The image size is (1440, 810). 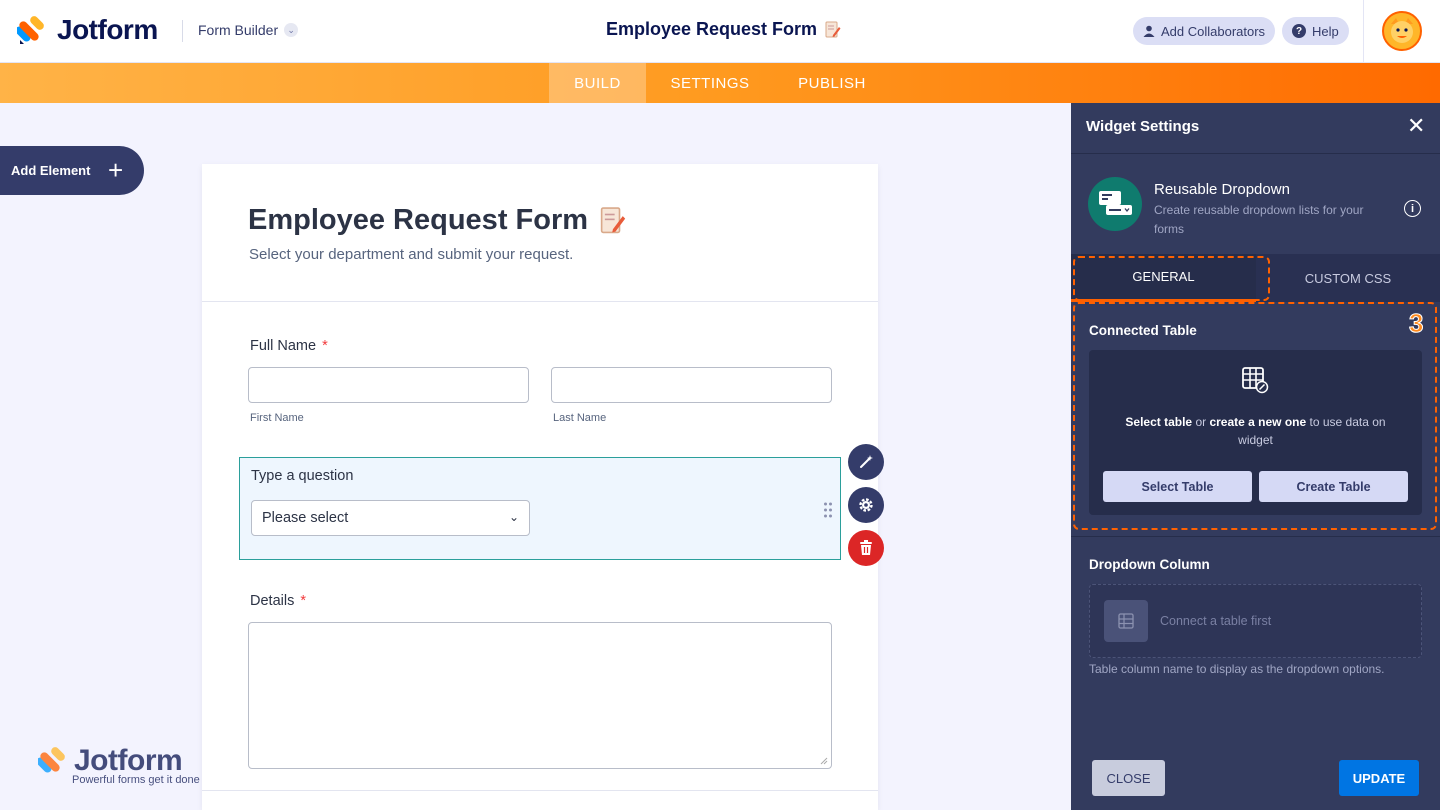 What do you see at coordinates (107, 29) in the screenshot?
I see `logo-text: Jotform` at bounding box center [107, 29].